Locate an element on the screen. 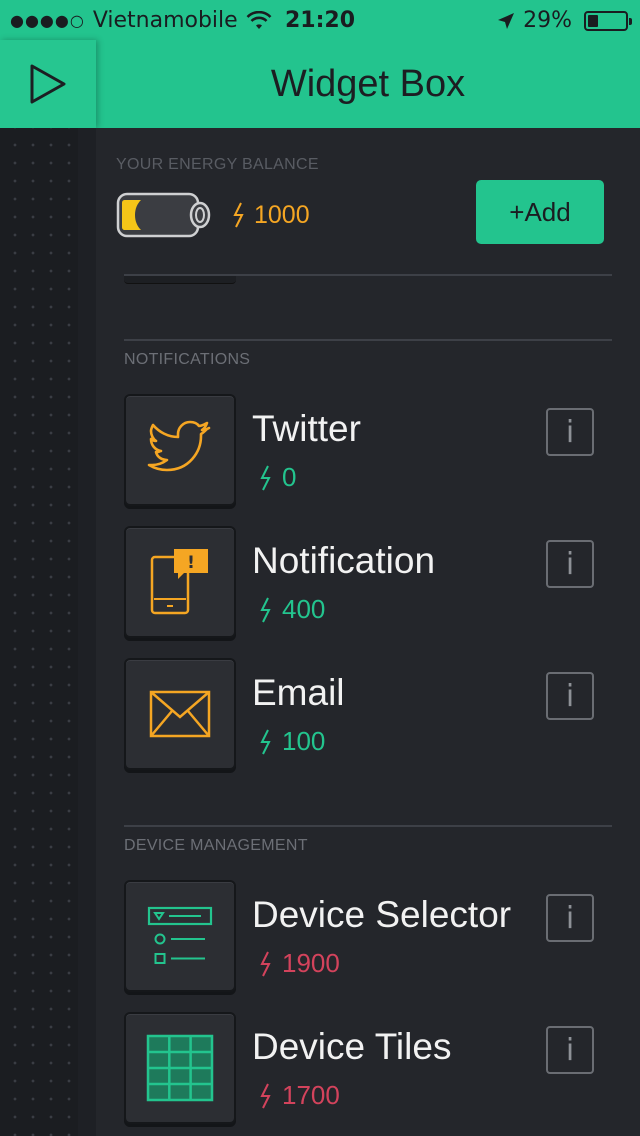 The height and width of the screenshot is (1136, 640). widget-cost: 0 is located at coordinates (278, 477).